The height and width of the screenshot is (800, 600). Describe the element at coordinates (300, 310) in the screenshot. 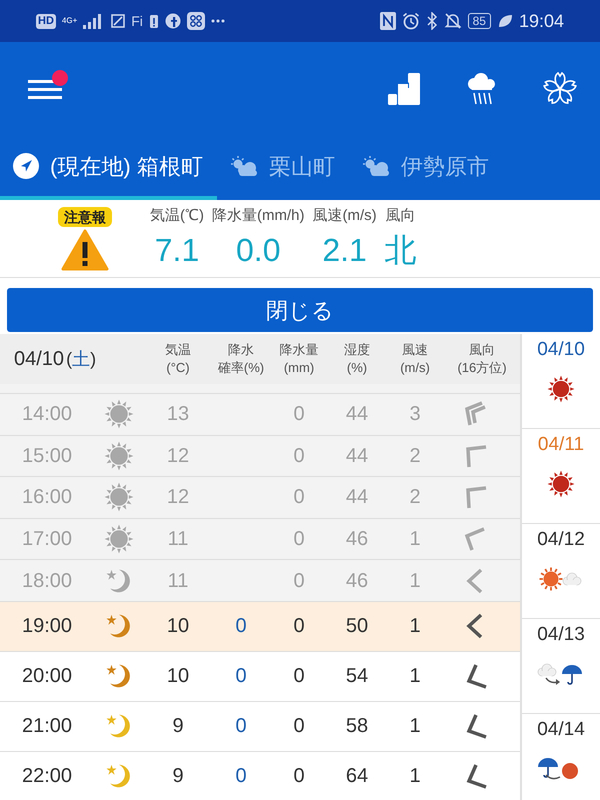

I see `close-button: 閉じる` at that location.